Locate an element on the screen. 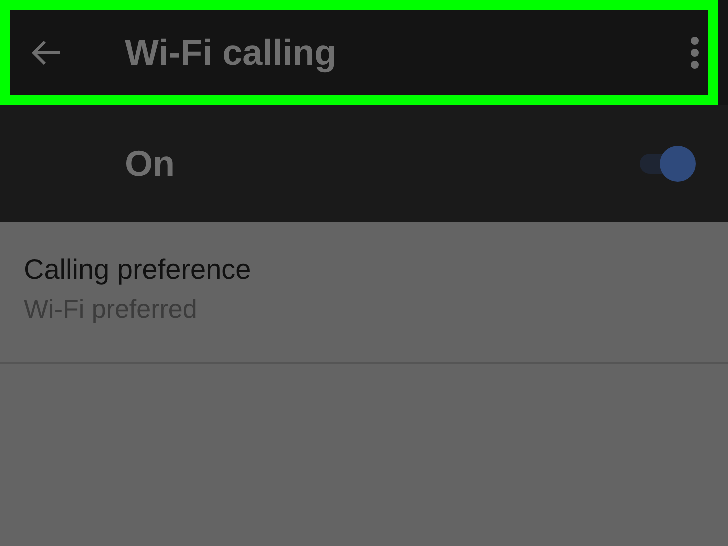 This screenshot has height=546, width=728. preference-title: Calling preference is located at coordinates (138, 270).